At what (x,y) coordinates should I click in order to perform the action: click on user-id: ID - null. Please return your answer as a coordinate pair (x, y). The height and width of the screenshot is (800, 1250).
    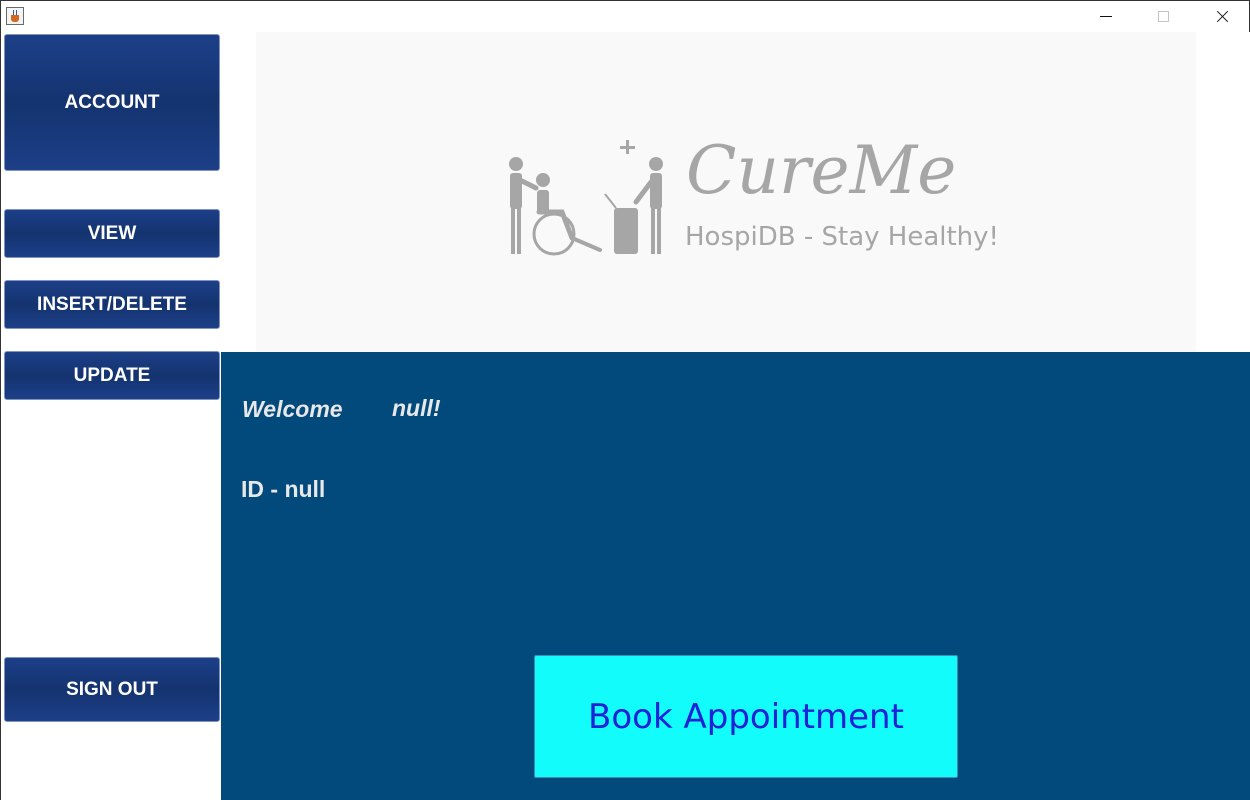
    Looking at the image, I should click on (283, 489).